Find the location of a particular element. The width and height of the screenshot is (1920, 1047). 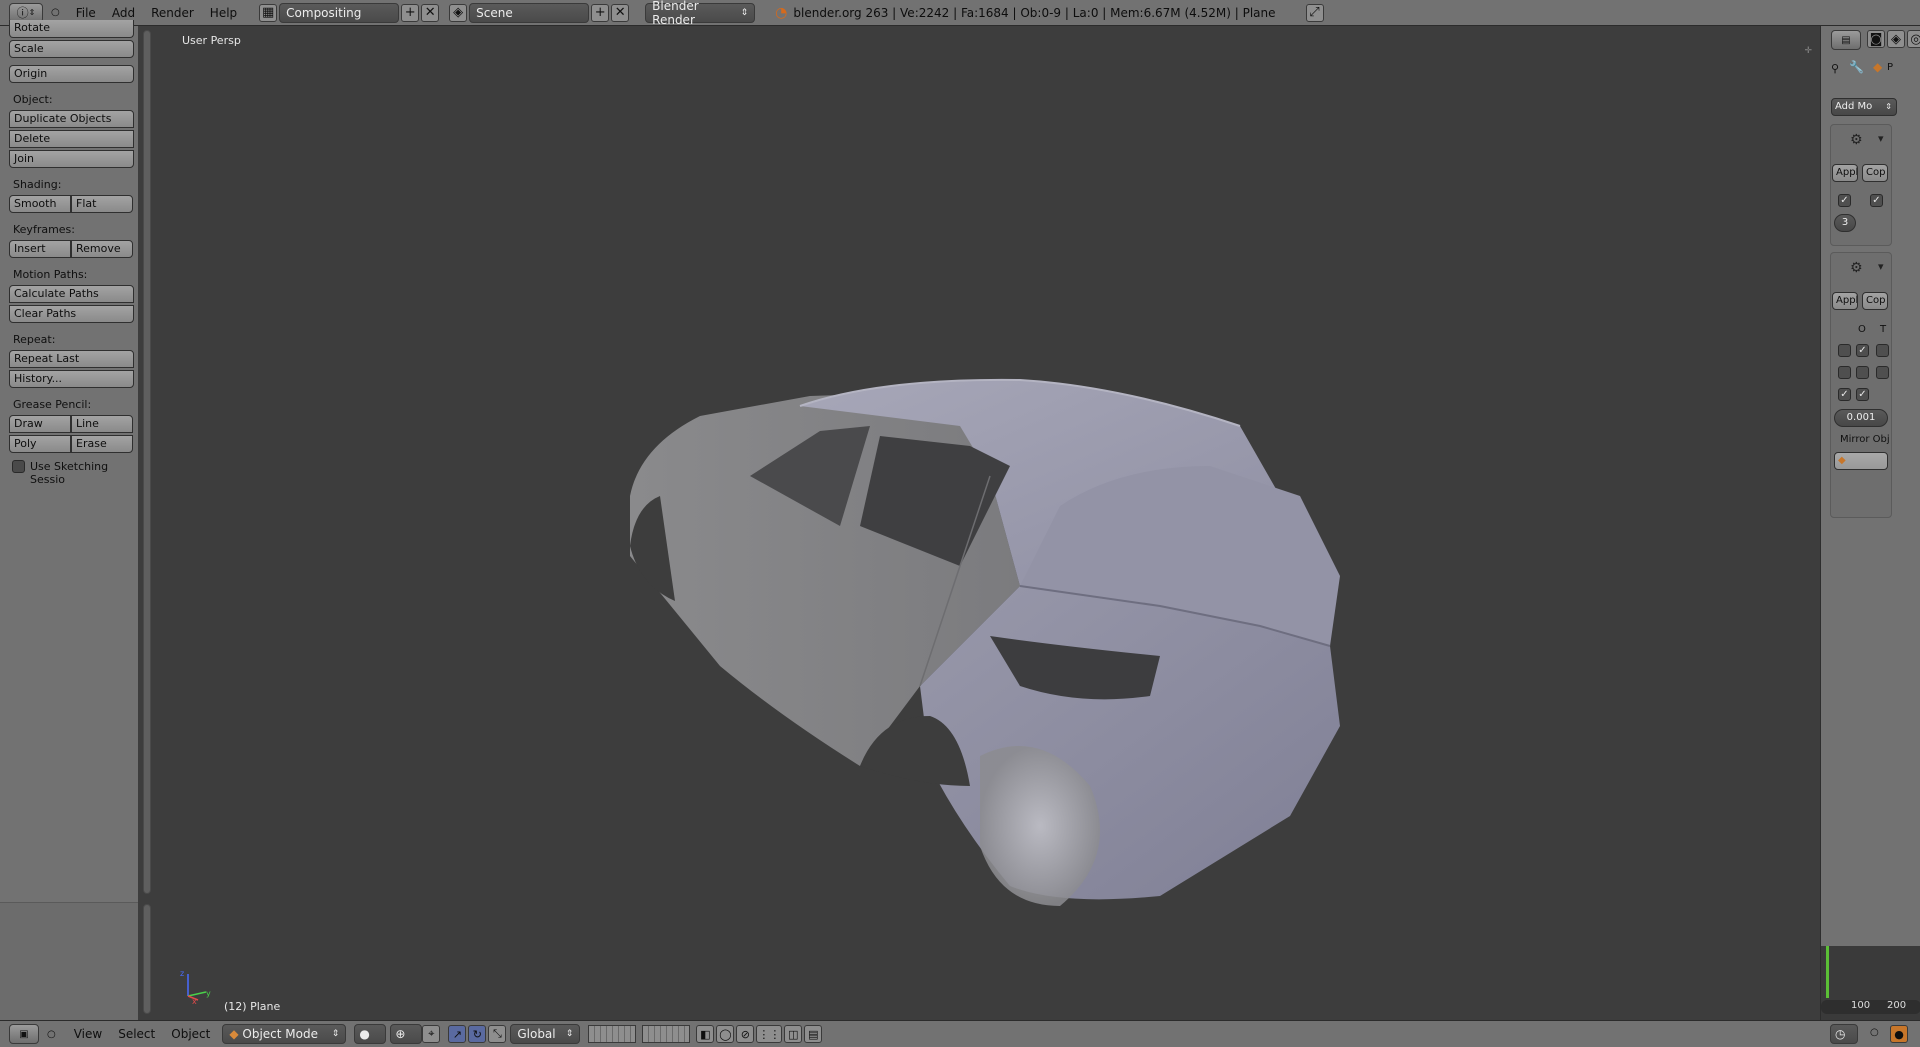

rotate-manipulator-icon: ↻ is located at coordinates (477, 1034).